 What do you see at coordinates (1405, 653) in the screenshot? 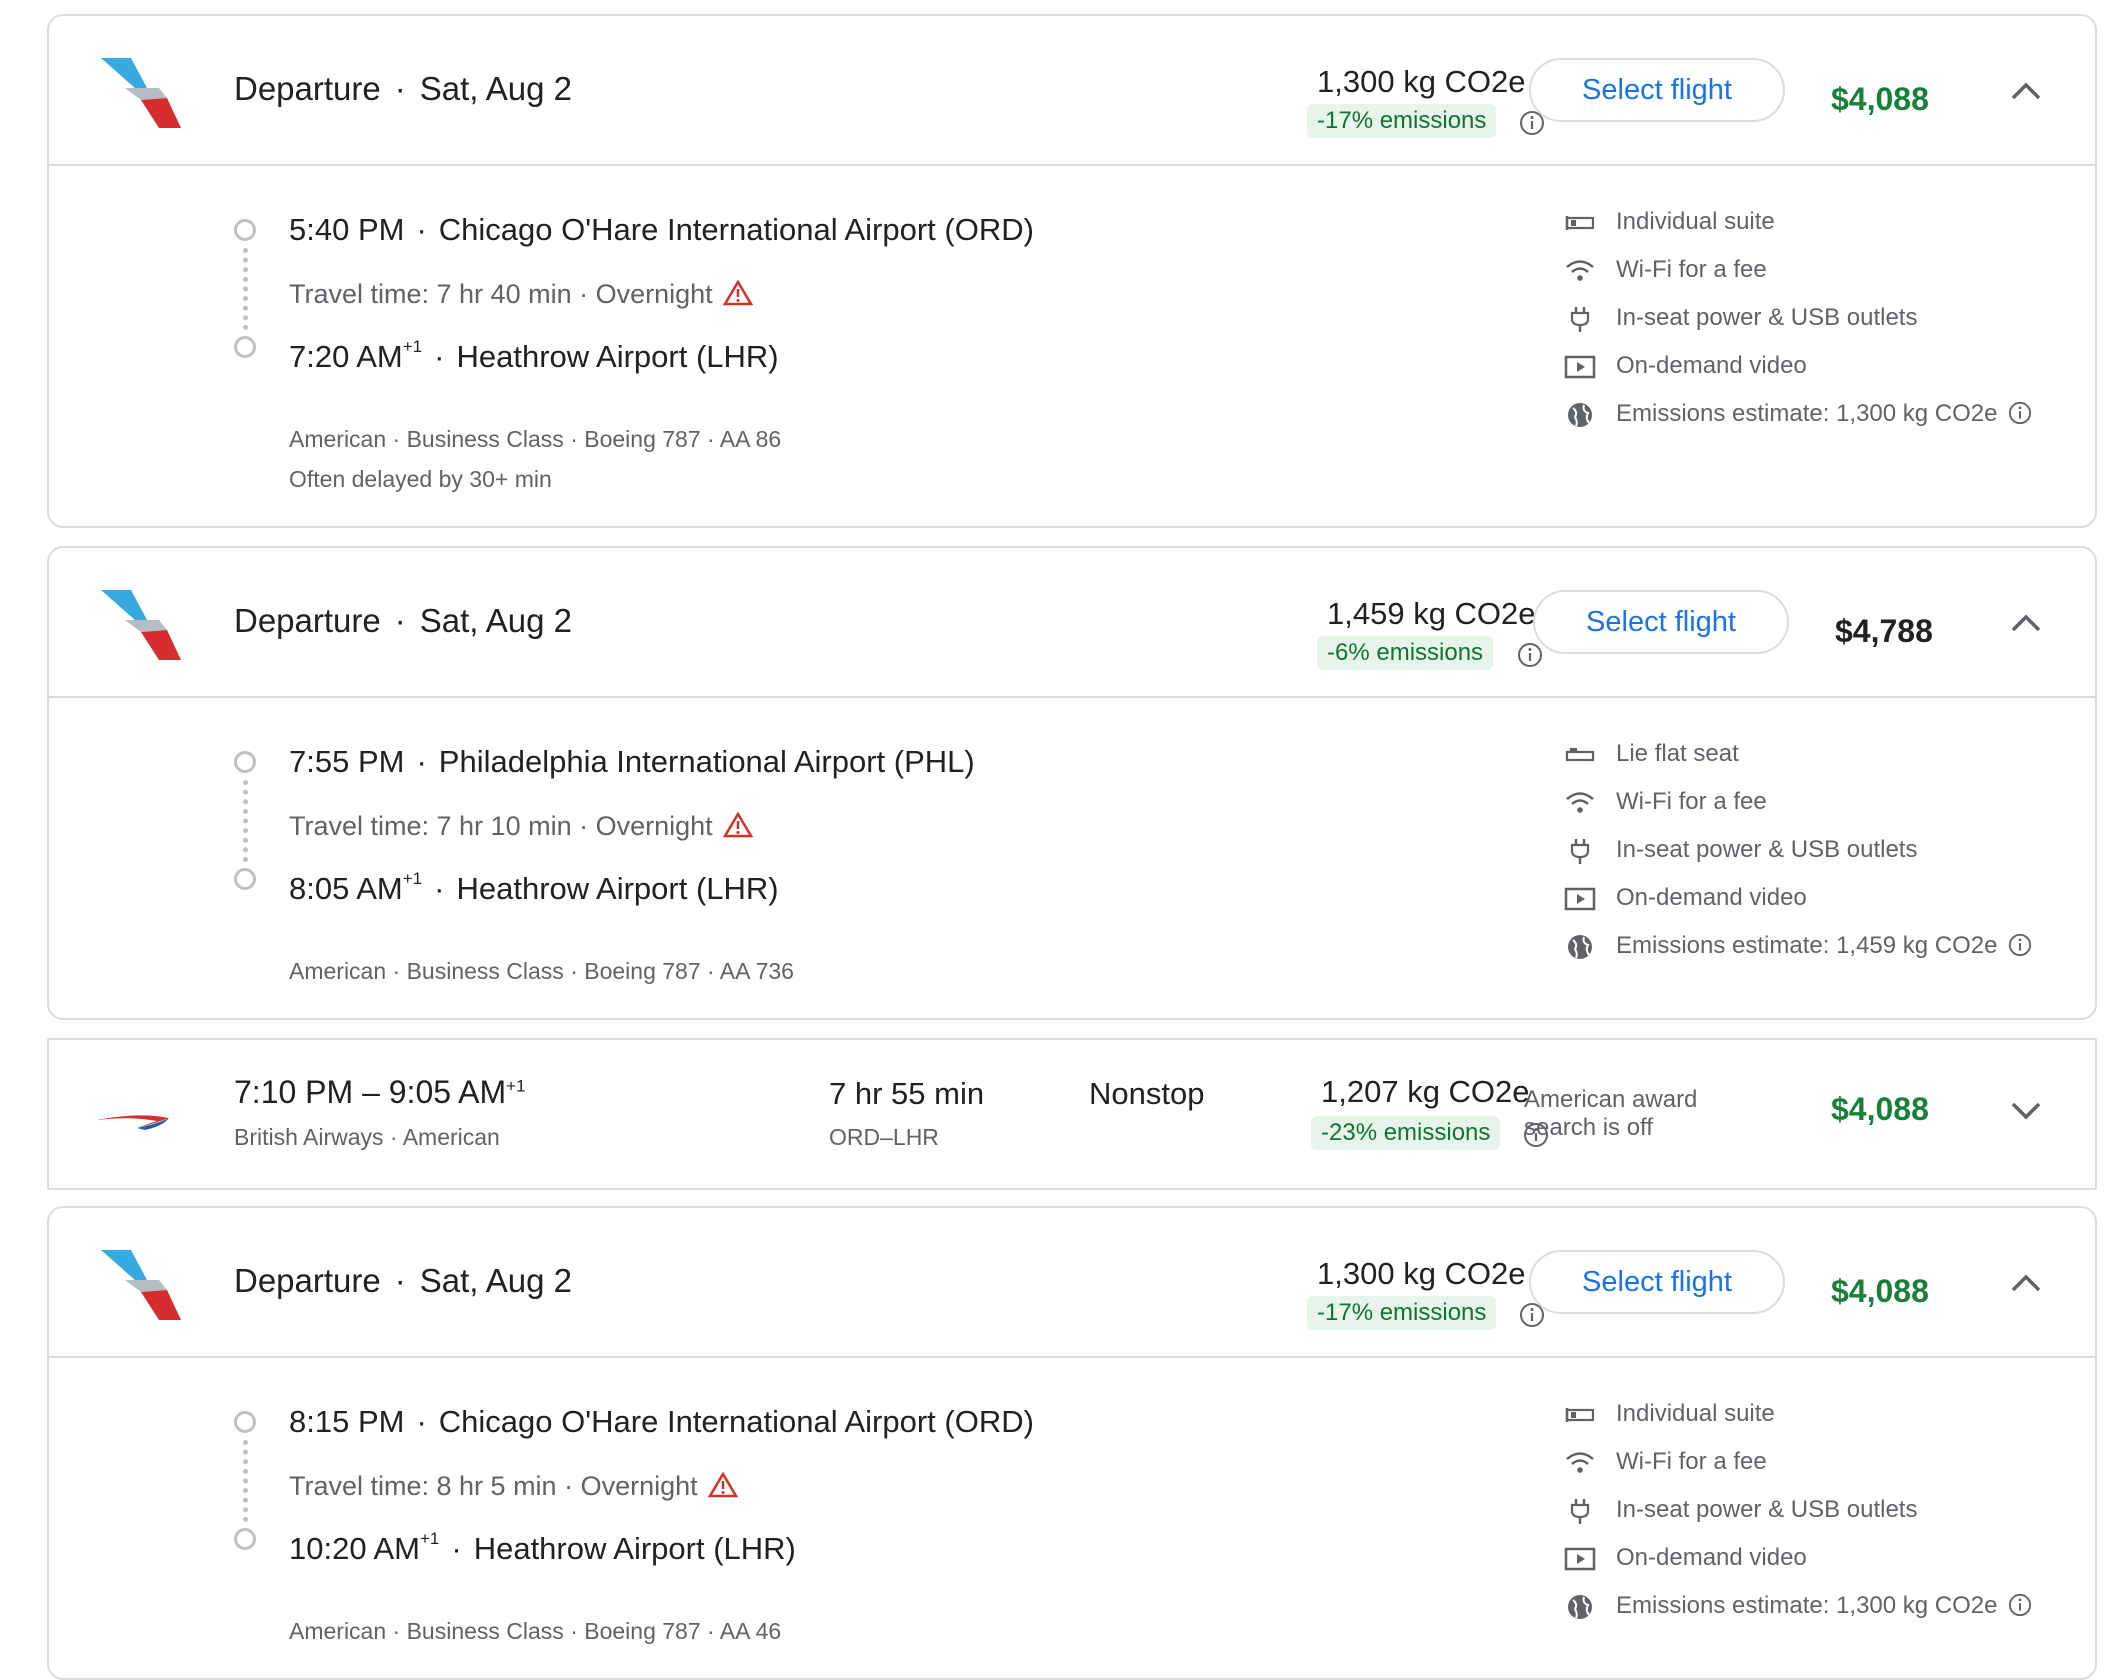
I see `emissions-badge: -6% emissions` at bounding box center [1405, 653].